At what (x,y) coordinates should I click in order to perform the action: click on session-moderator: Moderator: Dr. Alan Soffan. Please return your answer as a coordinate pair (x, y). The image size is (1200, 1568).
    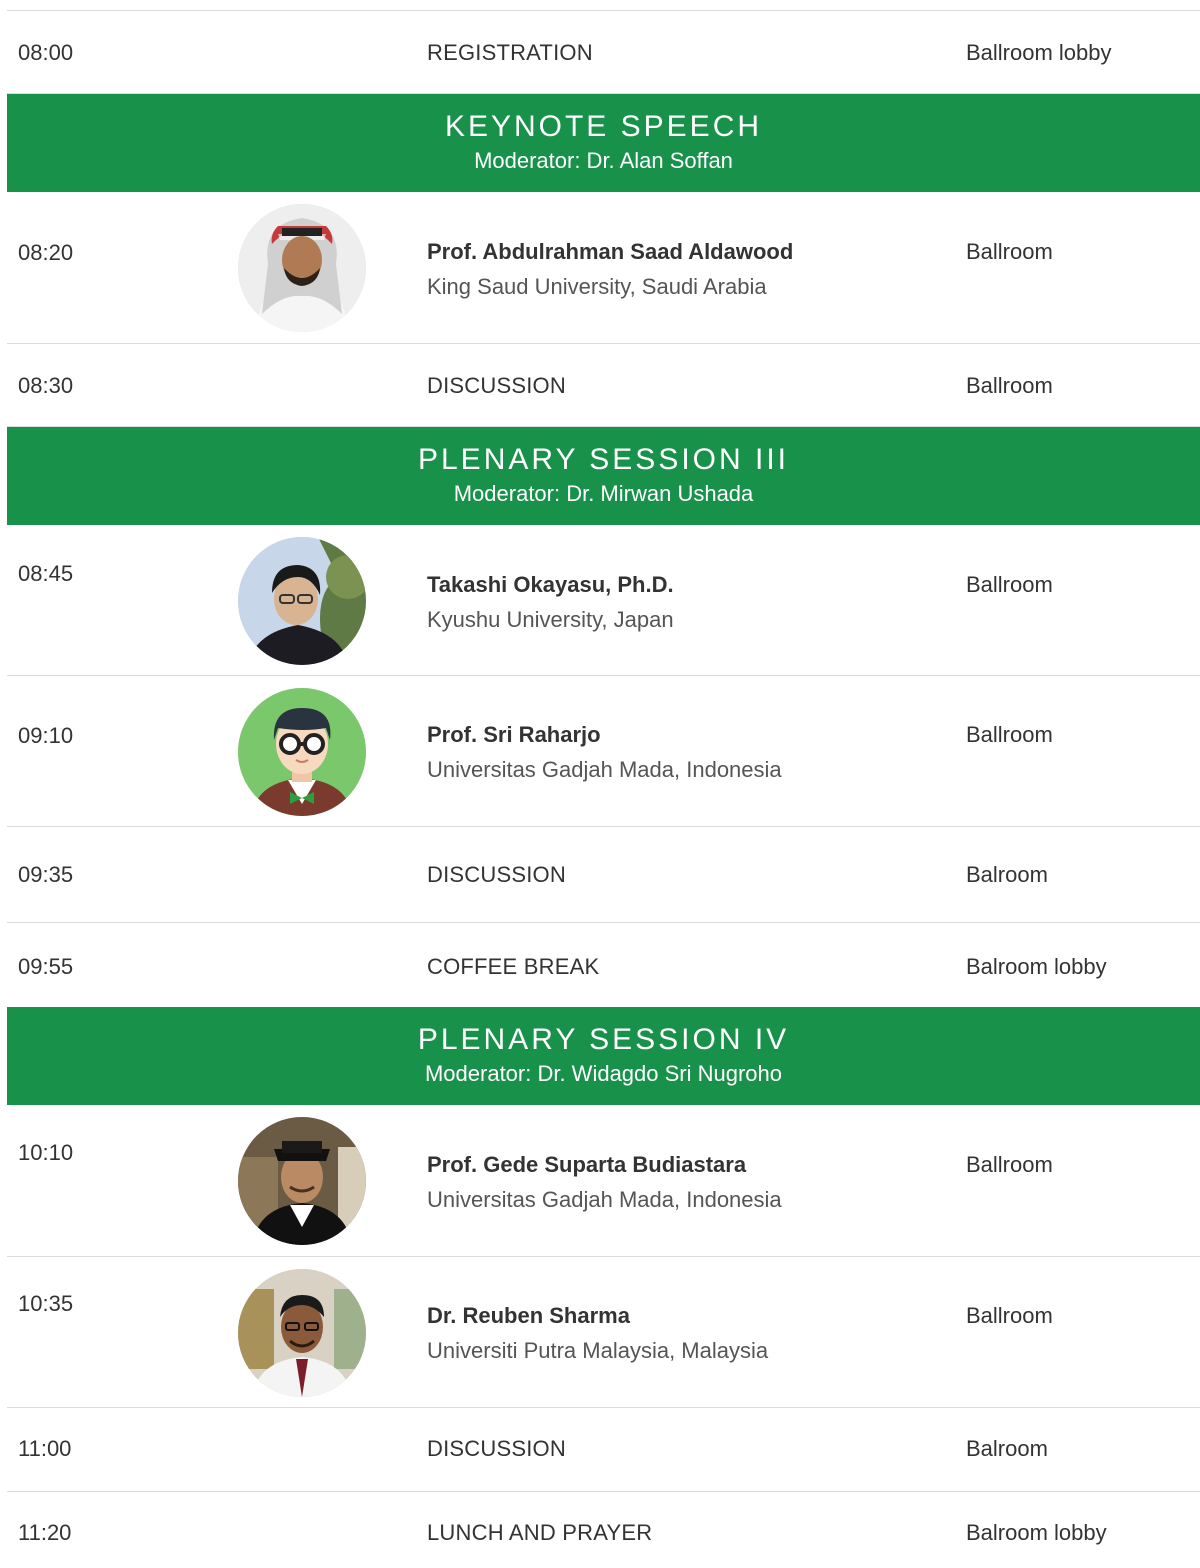
    Looking at the image, I should click on (603, 160).